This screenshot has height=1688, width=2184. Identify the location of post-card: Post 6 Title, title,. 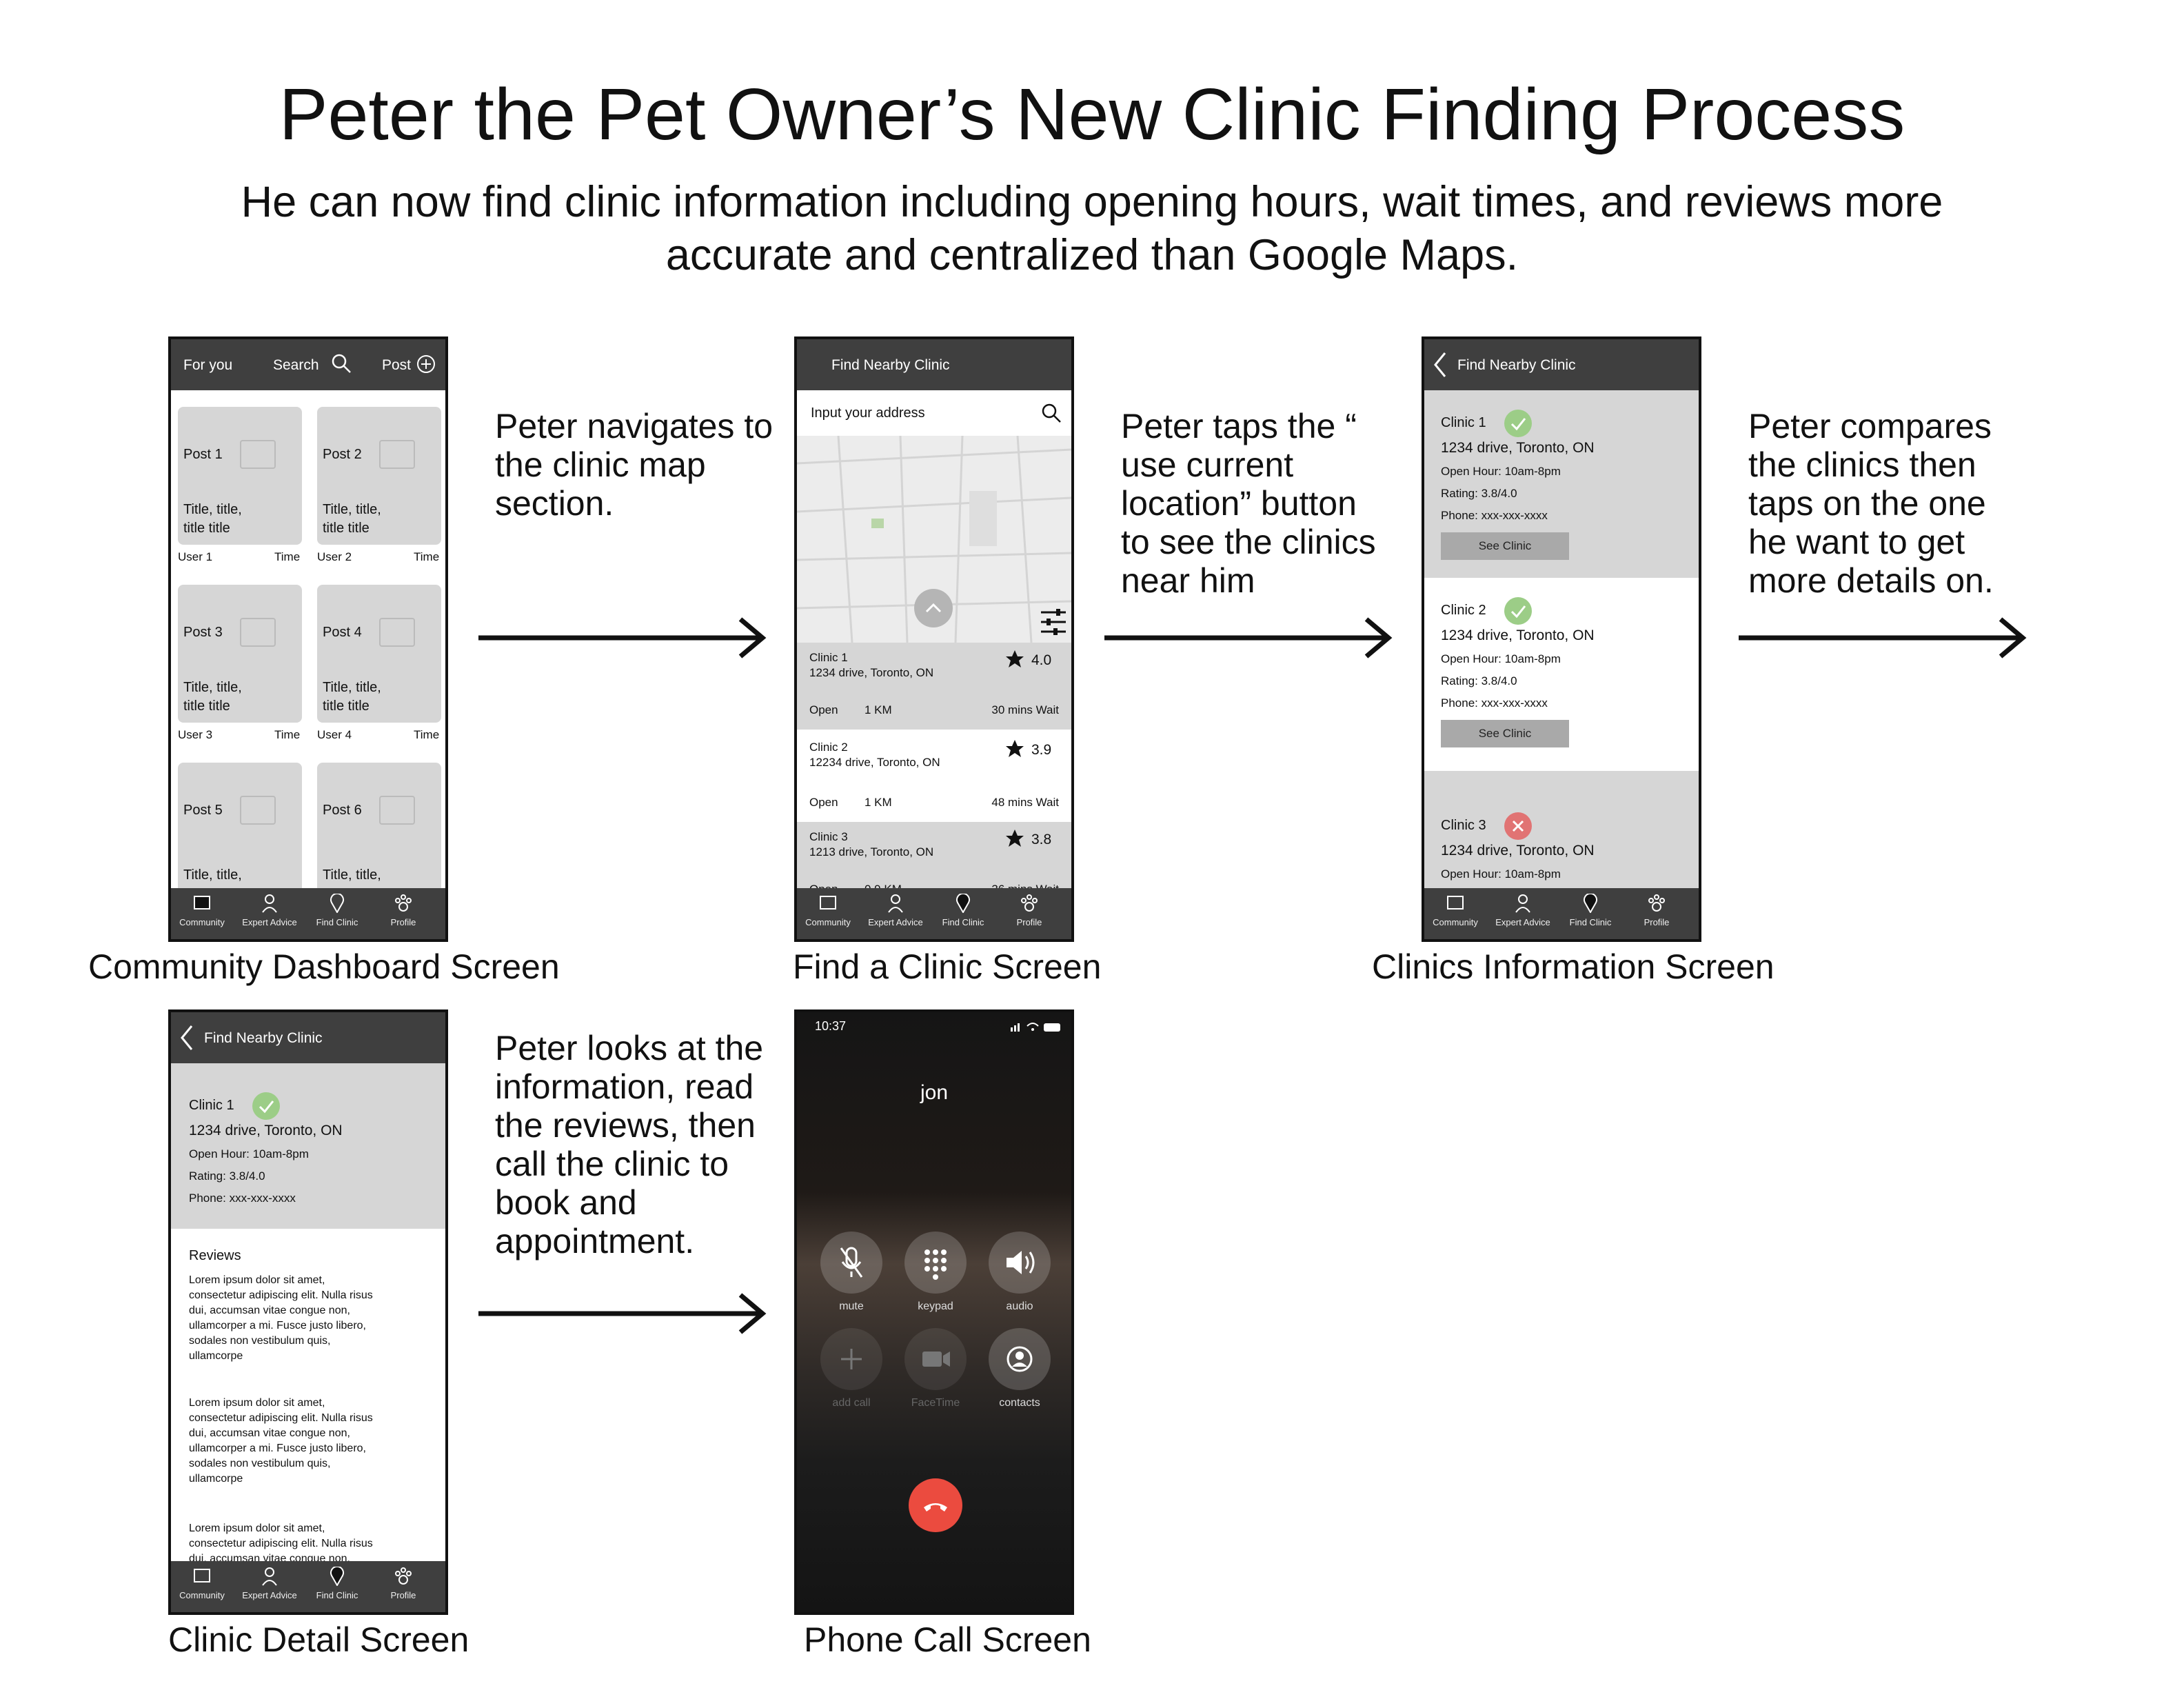
(379, 832).